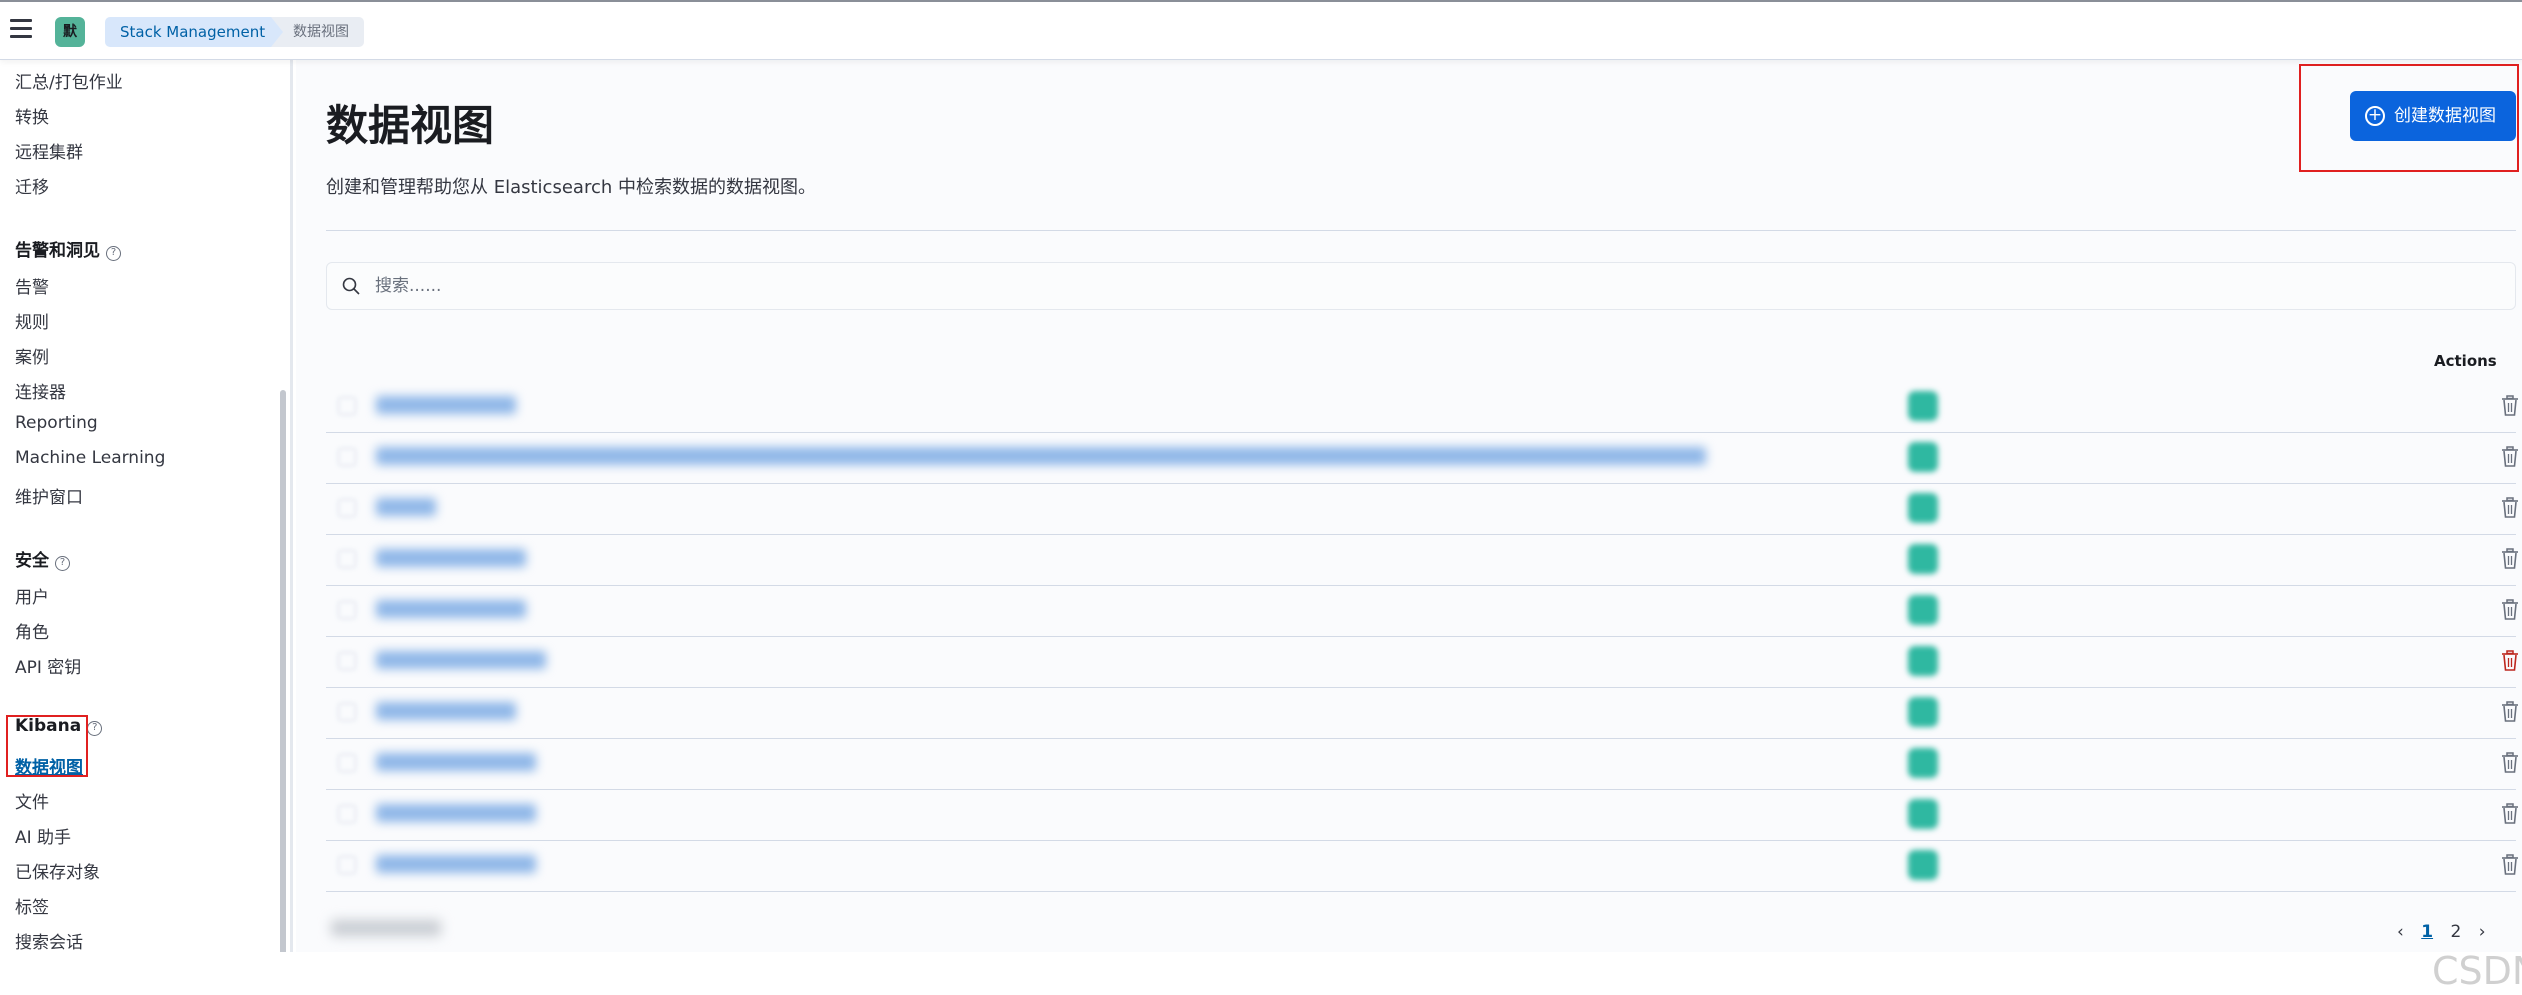 The height and width of the screenshot is (995, 2522). I want to click on sidebar-heading-security: 安全?, so click(42, 558).